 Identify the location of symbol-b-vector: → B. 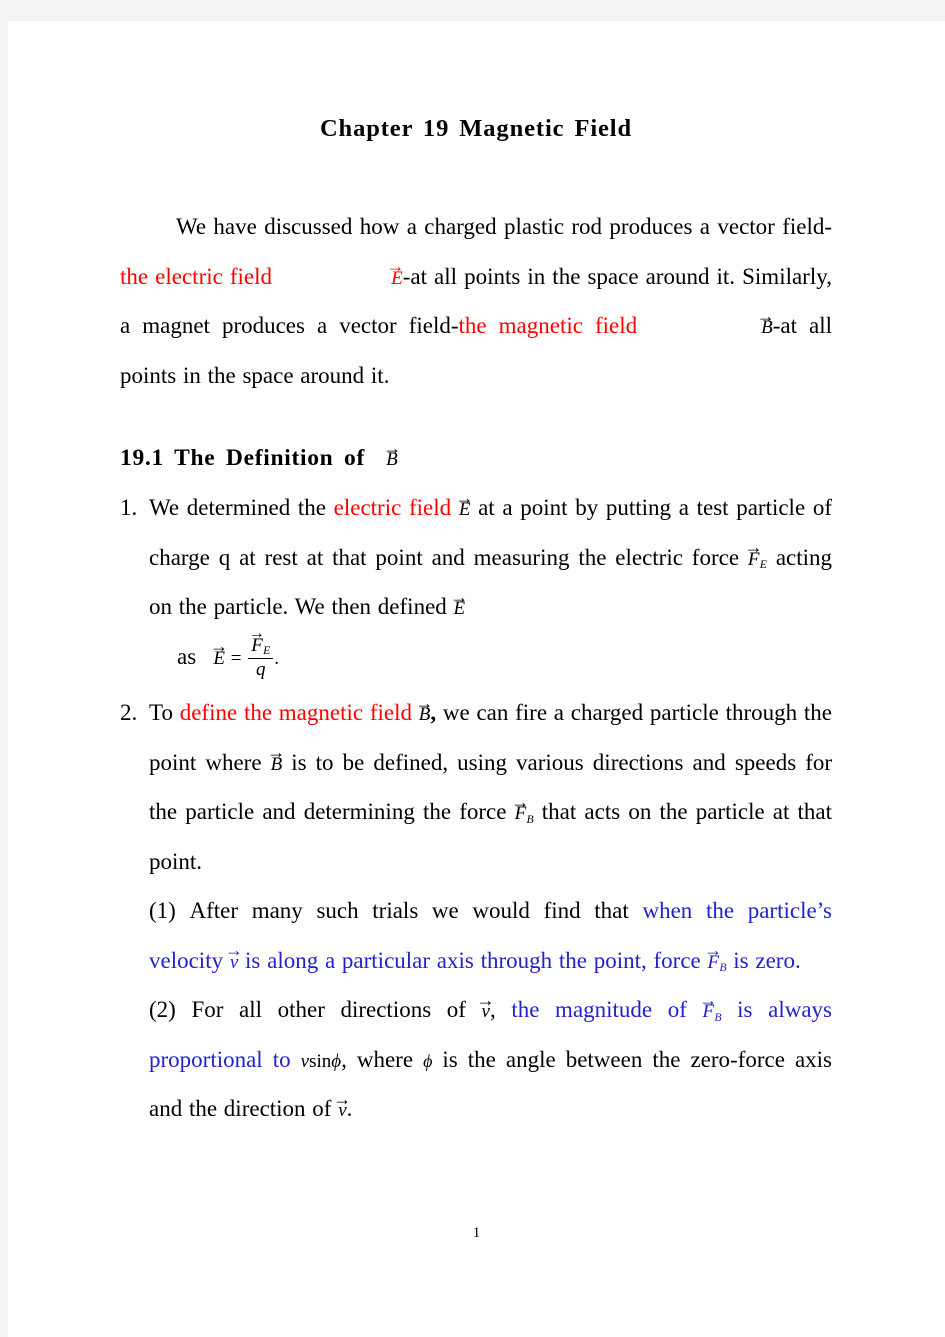
(765, 321).